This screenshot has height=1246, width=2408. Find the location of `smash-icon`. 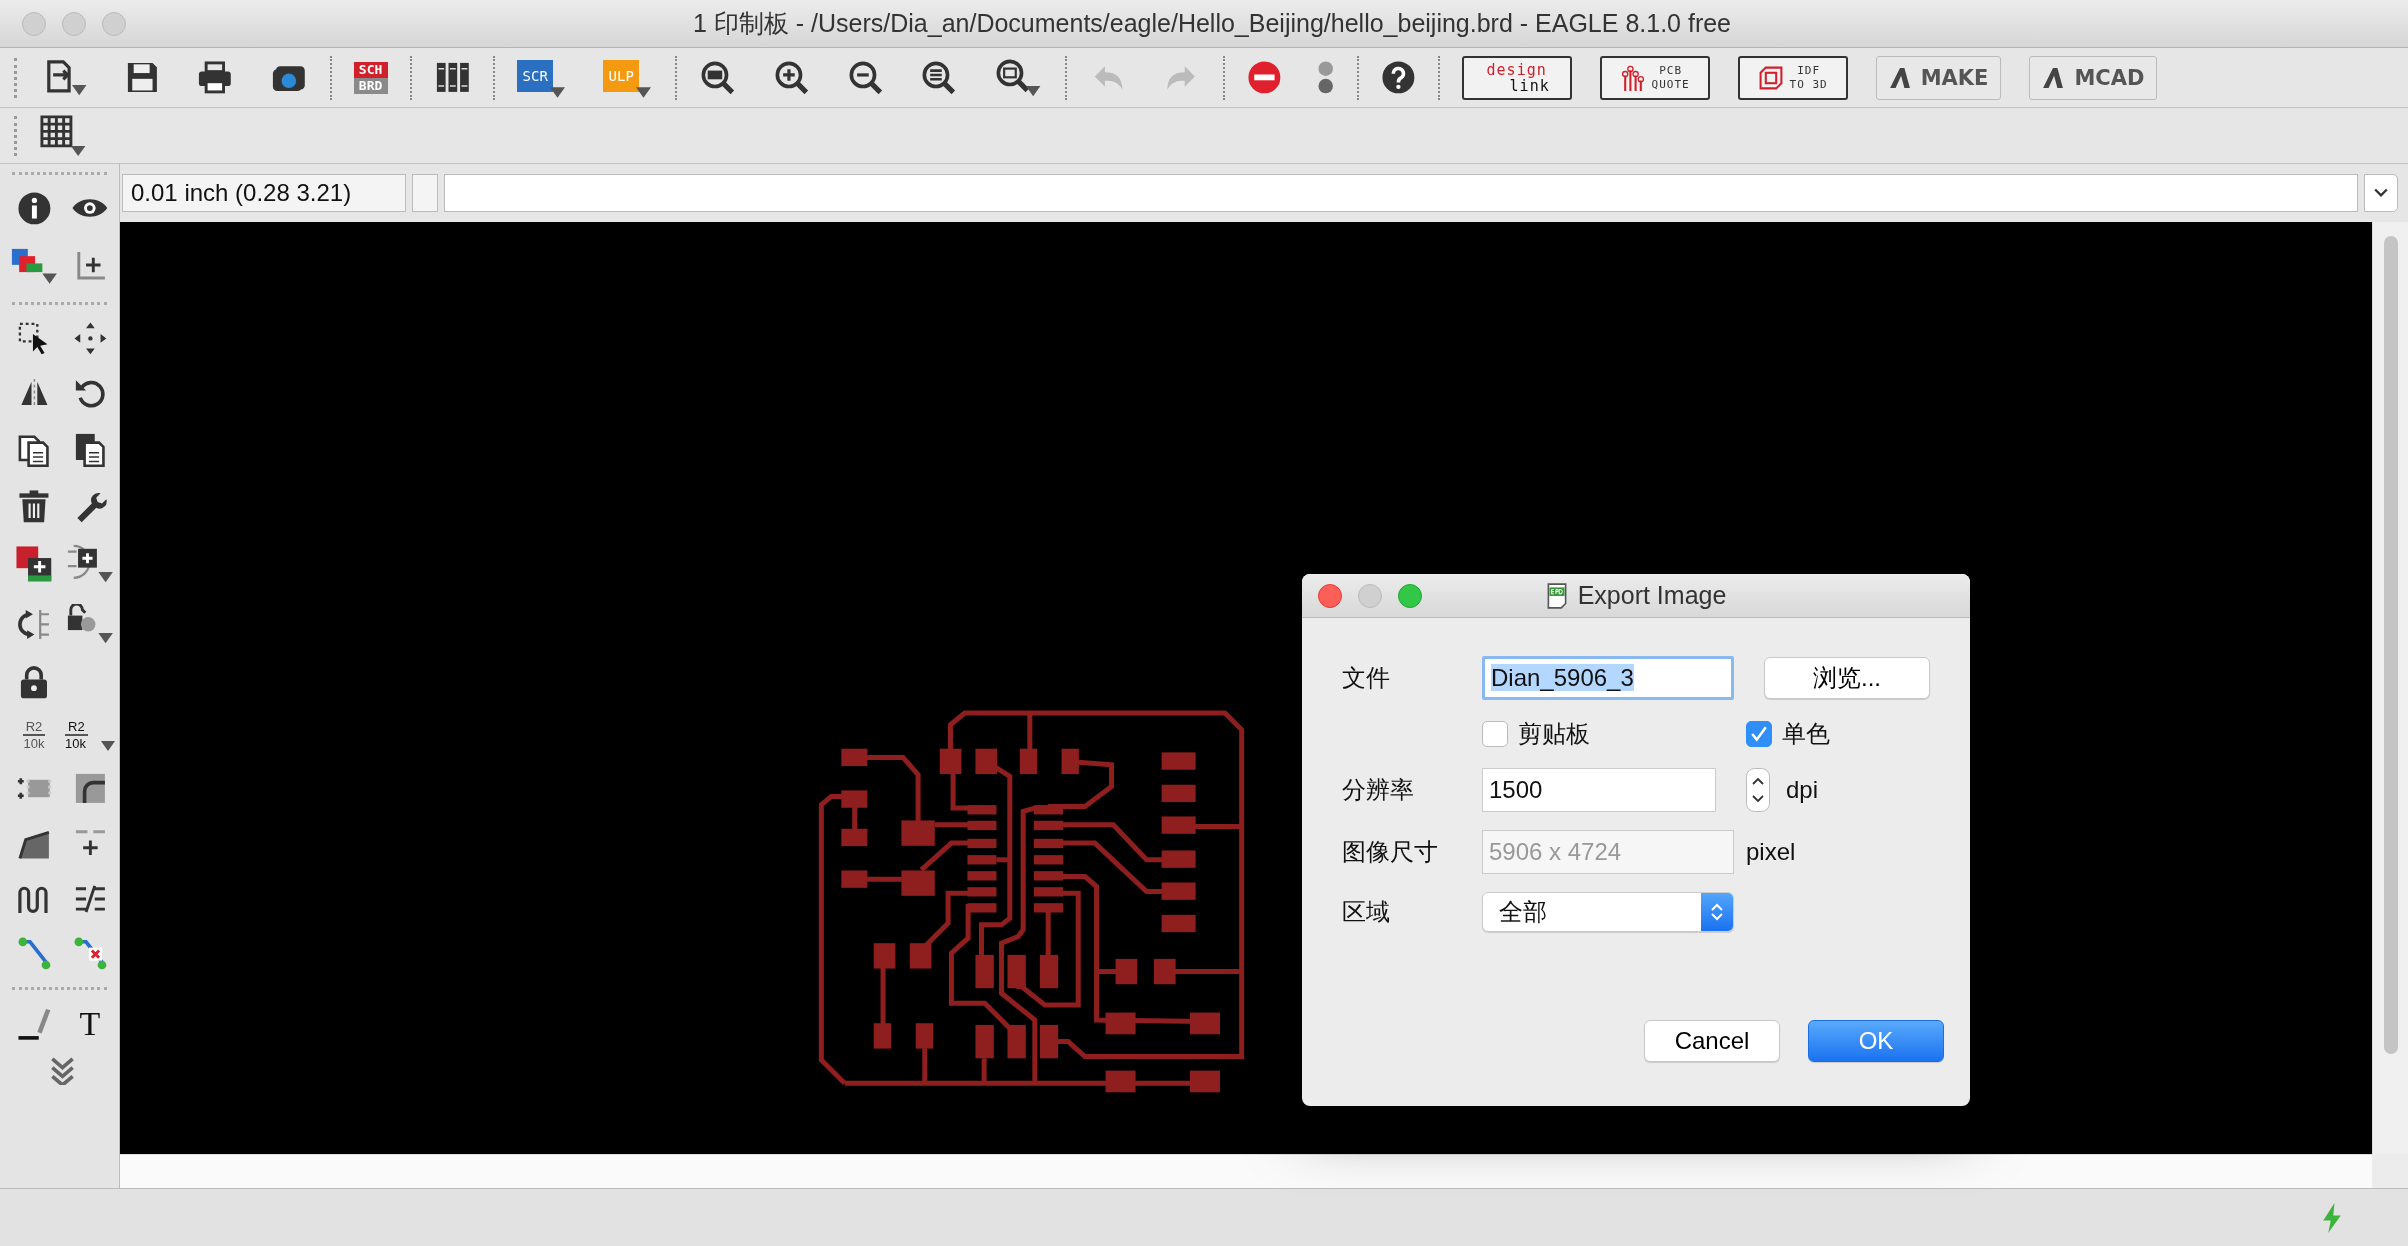

smash-icon is located at coordinates (90, 624).